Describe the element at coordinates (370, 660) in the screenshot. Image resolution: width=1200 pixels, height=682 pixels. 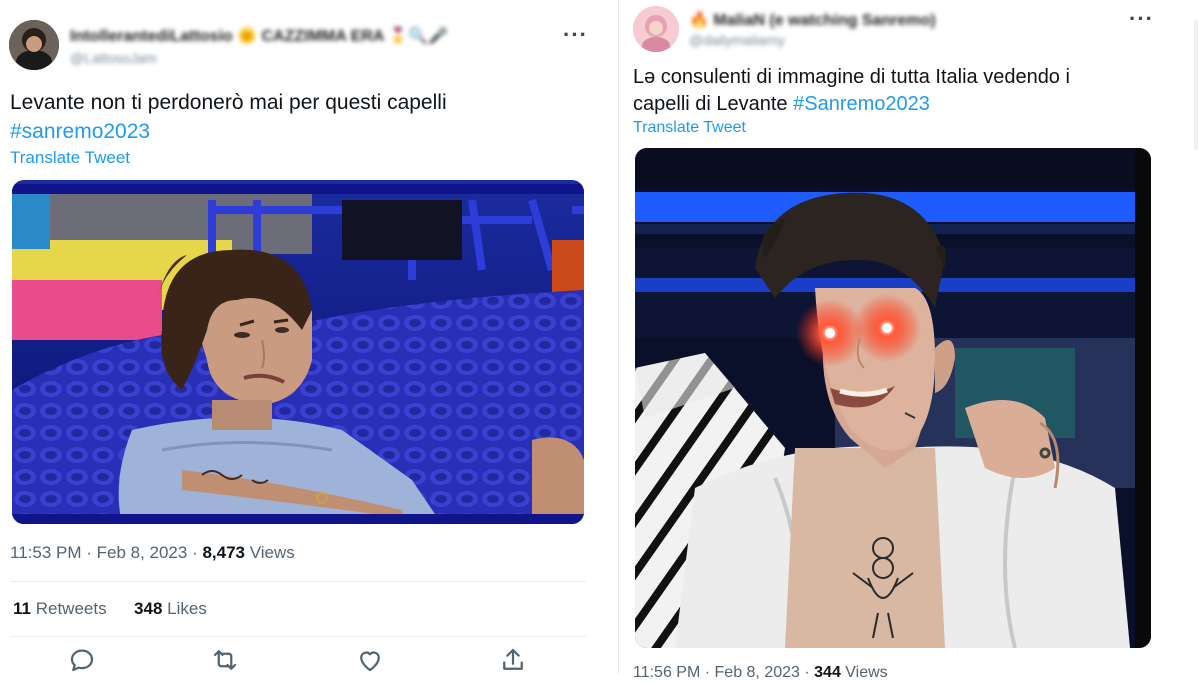
I see `like-icon` at that location.